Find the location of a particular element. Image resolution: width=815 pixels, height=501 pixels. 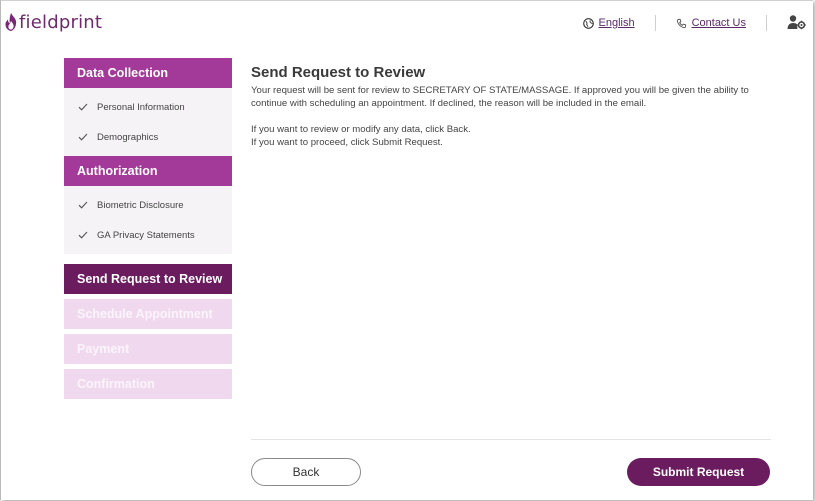

page-title: Send Request to Review is located at coordinates (338, 72).